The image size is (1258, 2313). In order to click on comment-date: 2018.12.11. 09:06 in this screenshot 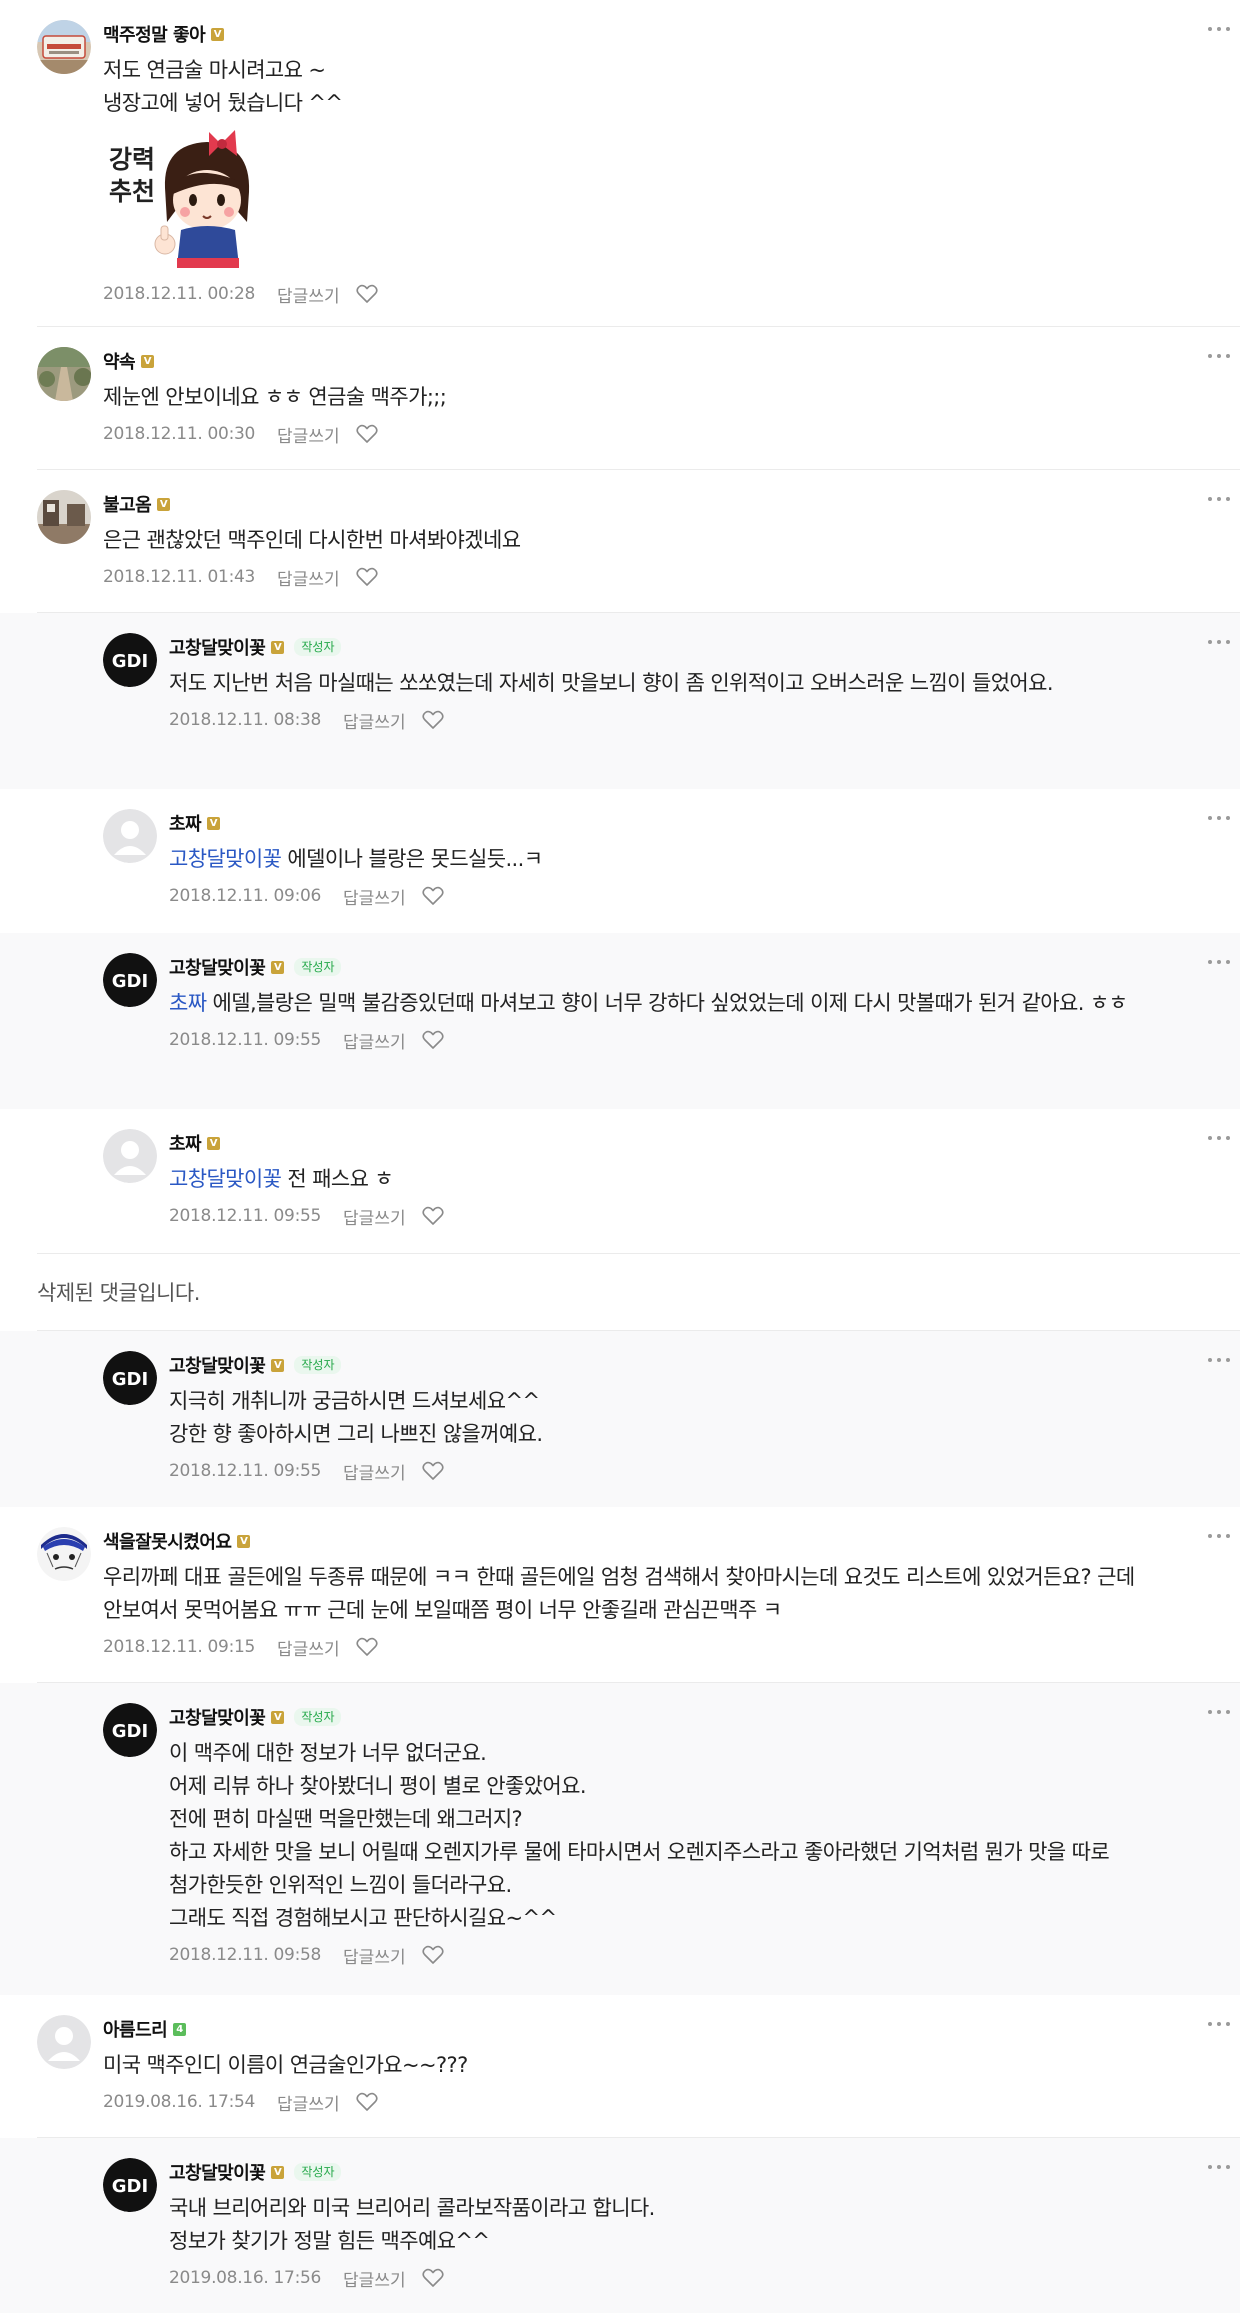, I will do `click(245, 896)`.